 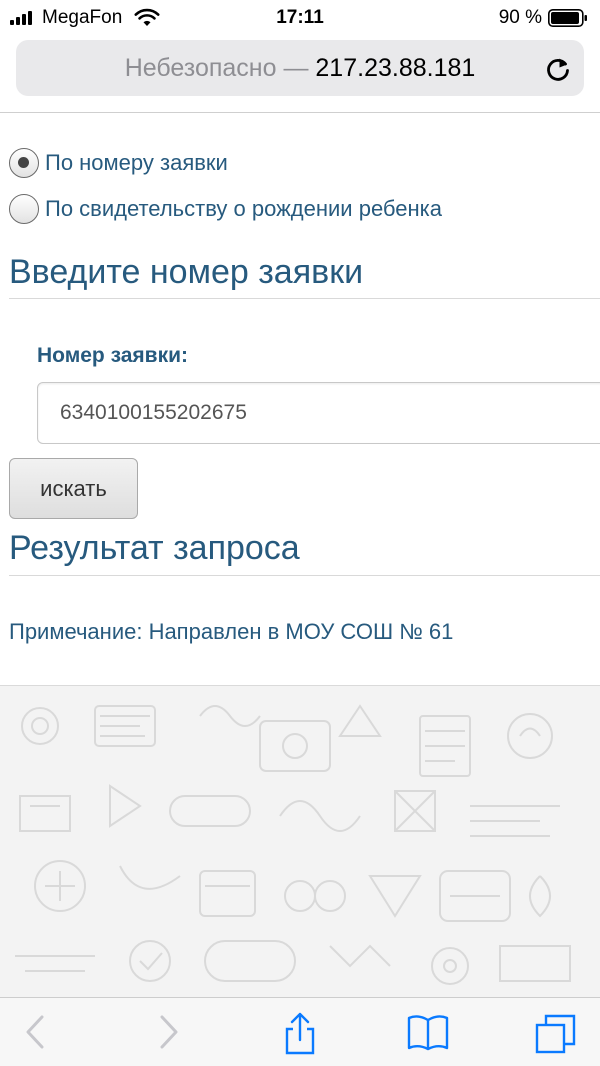 I want to click on tabs-icon, so click(x=555, y=1034).